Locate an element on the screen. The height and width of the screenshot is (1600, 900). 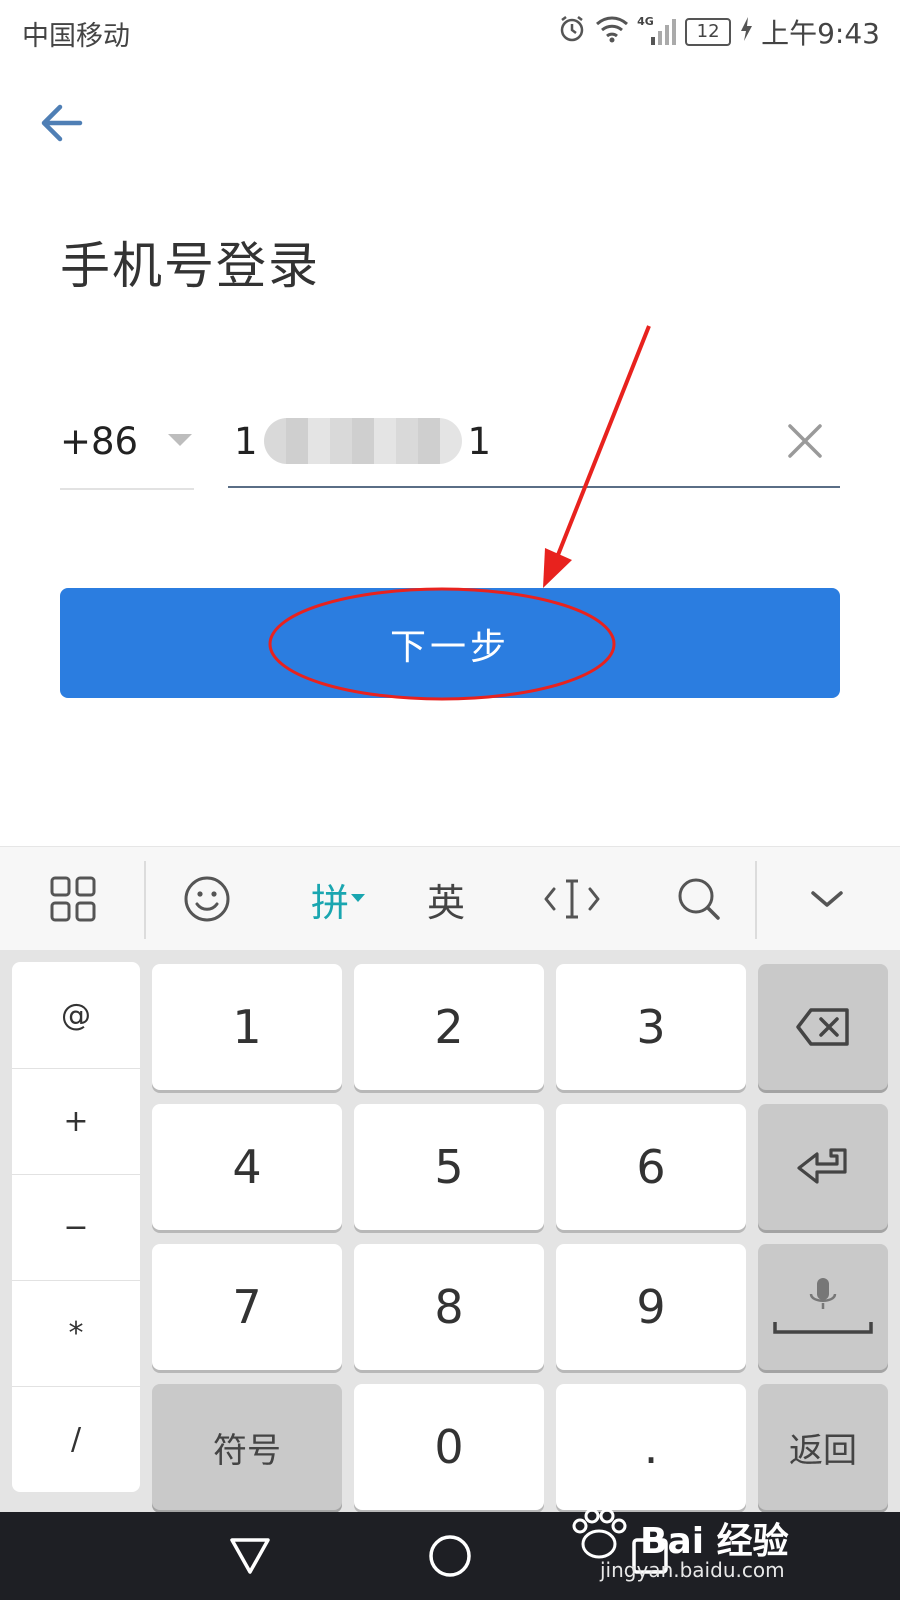
keyboard-toolbar: 拼 英 is located at coordinates (450, 898).